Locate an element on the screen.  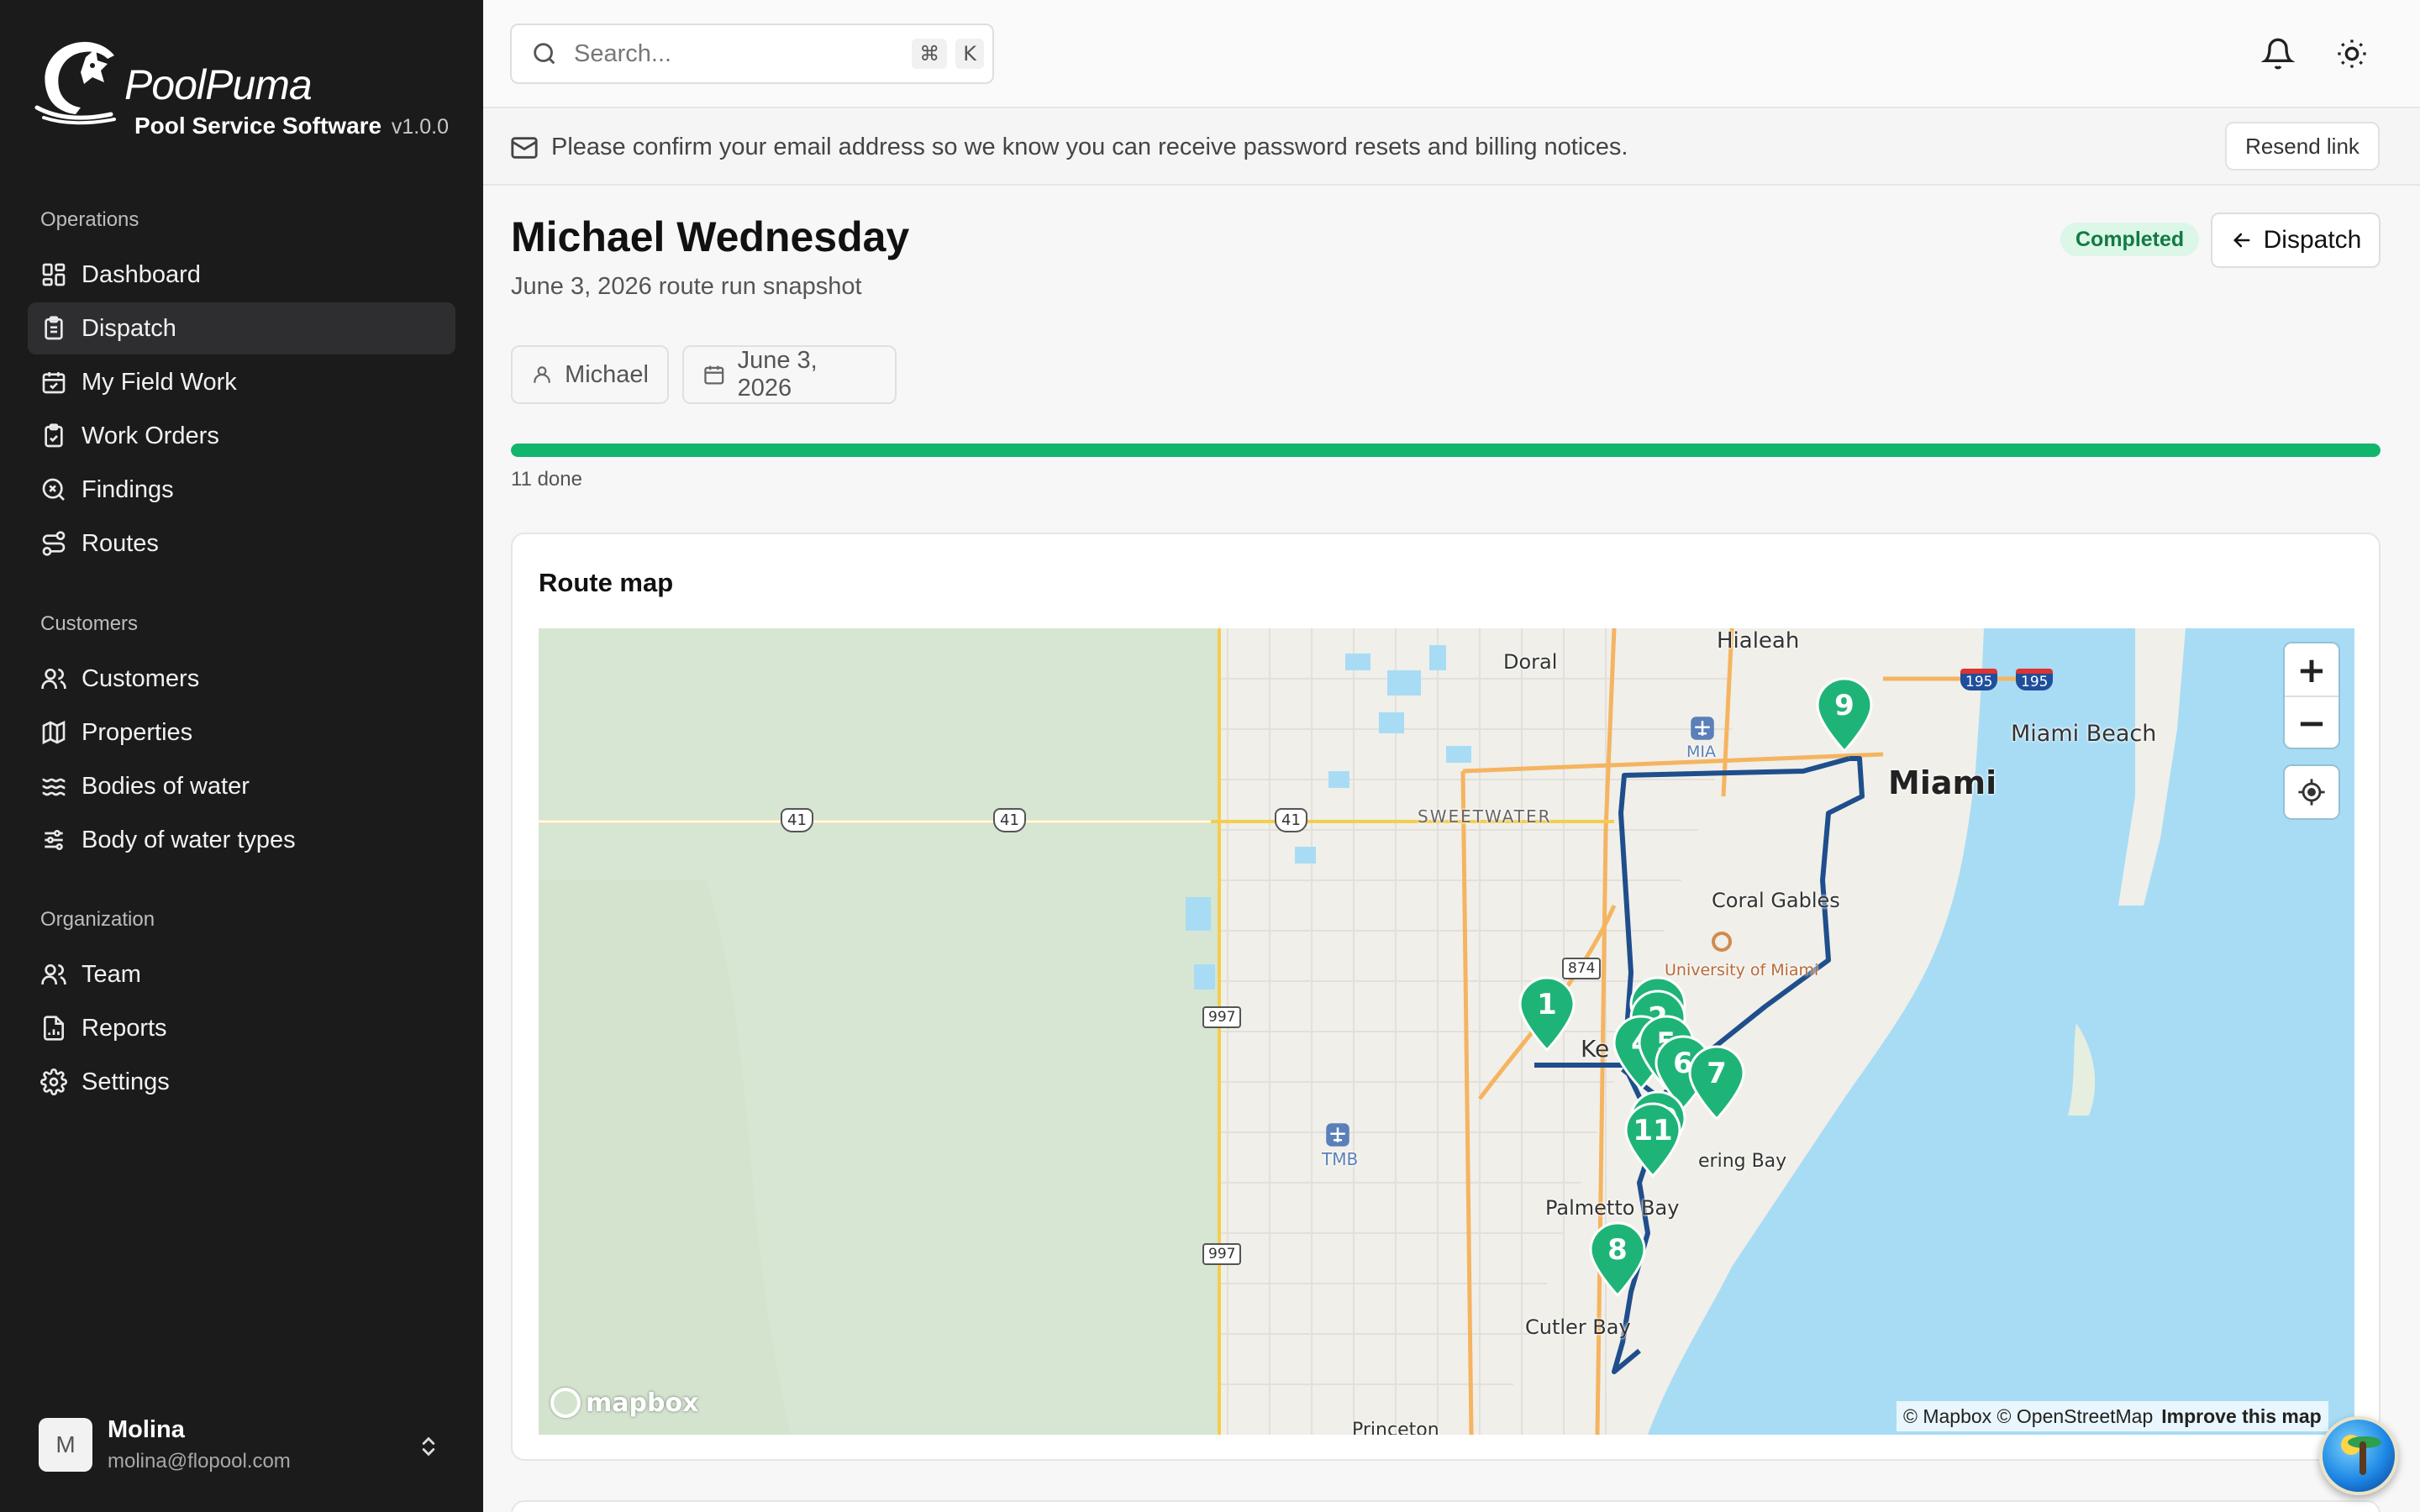
route-icon is located at coordinates (54, 543).